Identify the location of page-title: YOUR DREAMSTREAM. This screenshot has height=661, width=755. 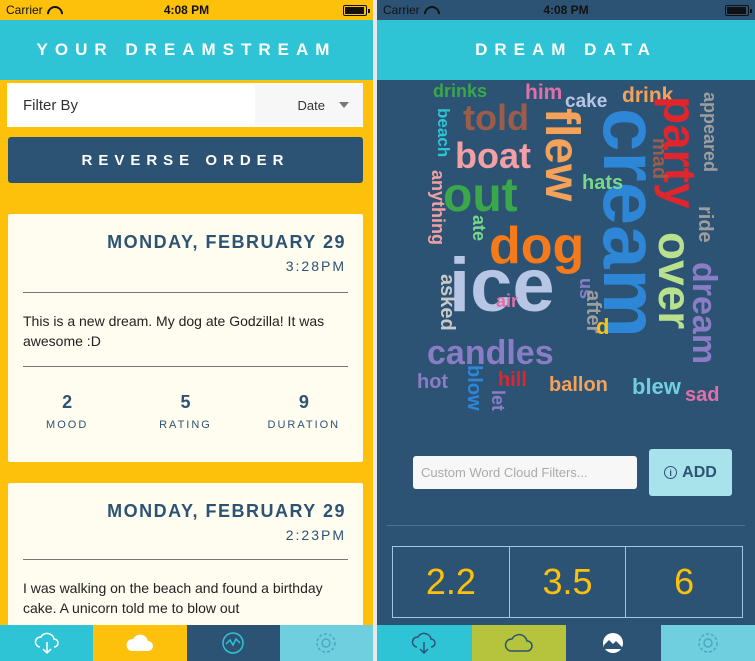
(186, 49).